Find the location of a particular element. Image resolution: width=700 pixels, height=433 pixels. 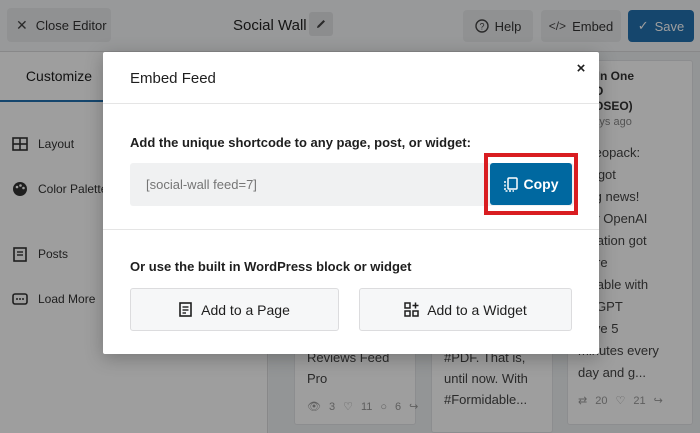

add-to-page-button: Add to a Page is located at coordinates (234, 309).